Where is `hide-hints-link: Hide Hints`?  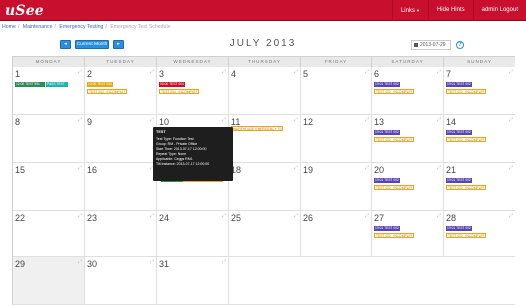
hide-hints-link: Hide Hints is located at coordinates (450, 10).